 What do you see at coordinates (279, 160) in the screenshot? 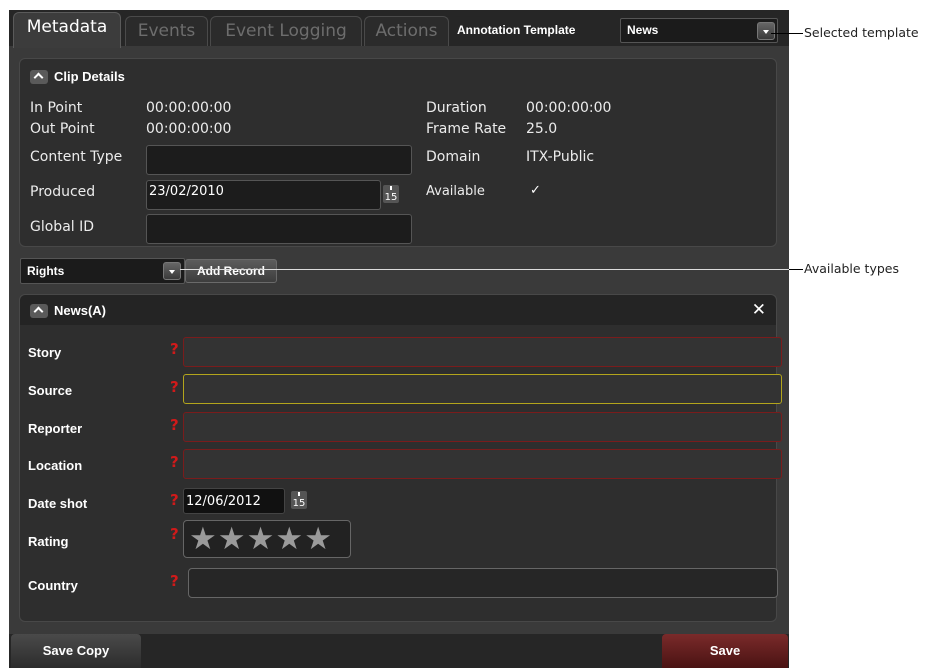
I see `content-type-field` at bounding box center [279, 160].